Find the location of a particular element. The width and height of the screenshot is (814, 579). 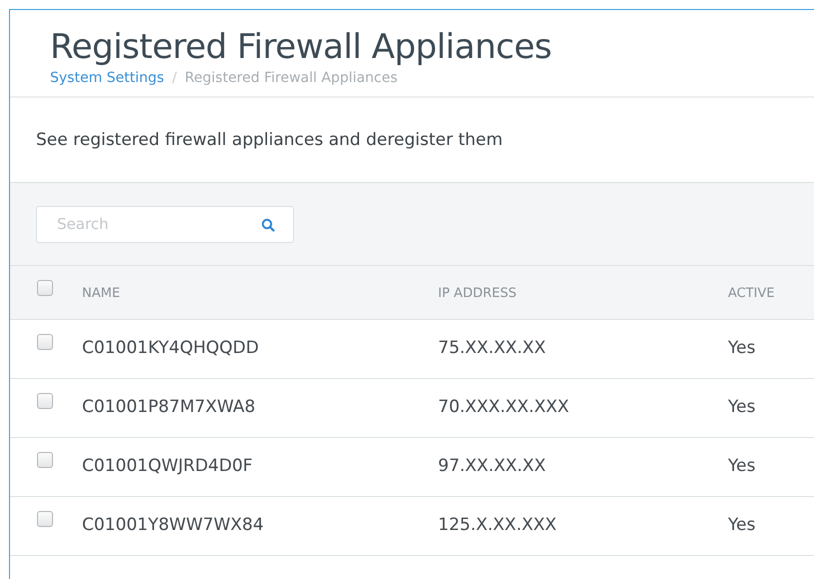

breadcrumb-current: Registered Firewall Appliances is located at coordinates (291, 78).